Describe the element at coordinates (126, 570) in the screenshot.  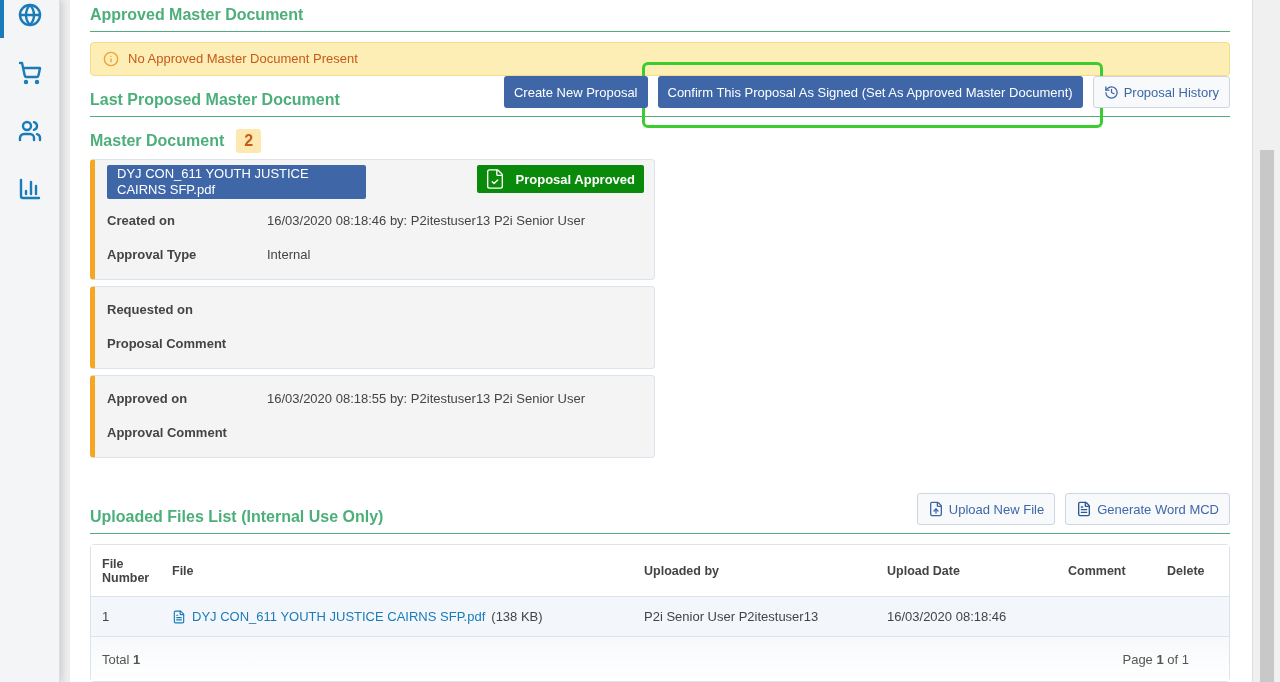
I see `column-header: File Number` at that location.